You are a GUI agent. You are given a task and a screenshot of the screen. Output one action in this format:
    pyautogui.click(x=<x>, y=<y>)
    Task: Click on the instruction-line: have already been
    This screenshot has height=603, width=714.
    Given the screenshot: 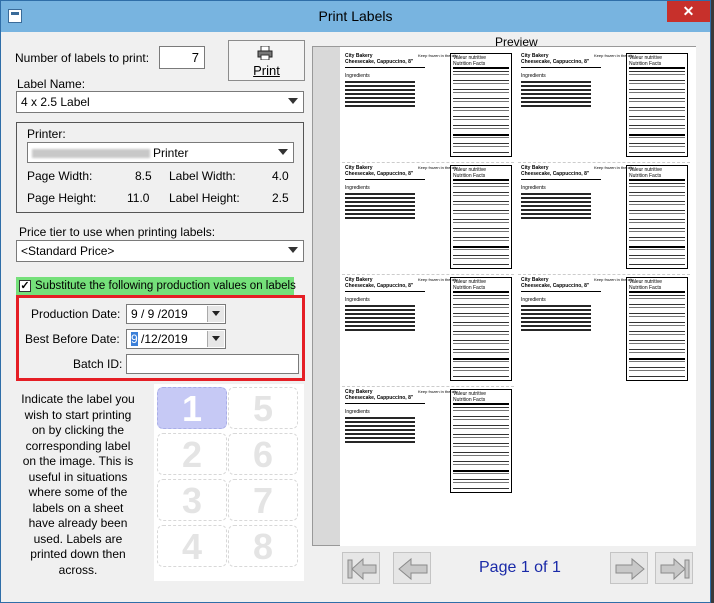 What is the action you would take?
    pyautogui.click(x=78, y=523)
    